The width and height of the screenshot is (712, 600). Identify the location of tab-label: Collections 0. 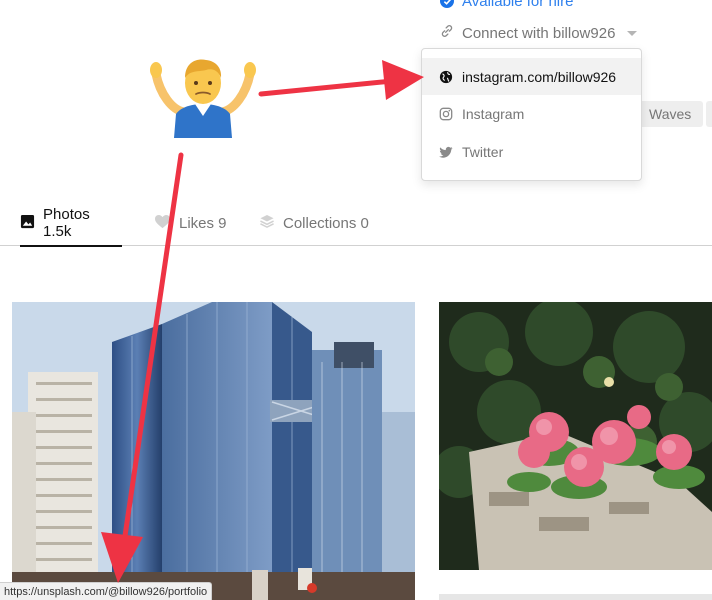
(326, 223).